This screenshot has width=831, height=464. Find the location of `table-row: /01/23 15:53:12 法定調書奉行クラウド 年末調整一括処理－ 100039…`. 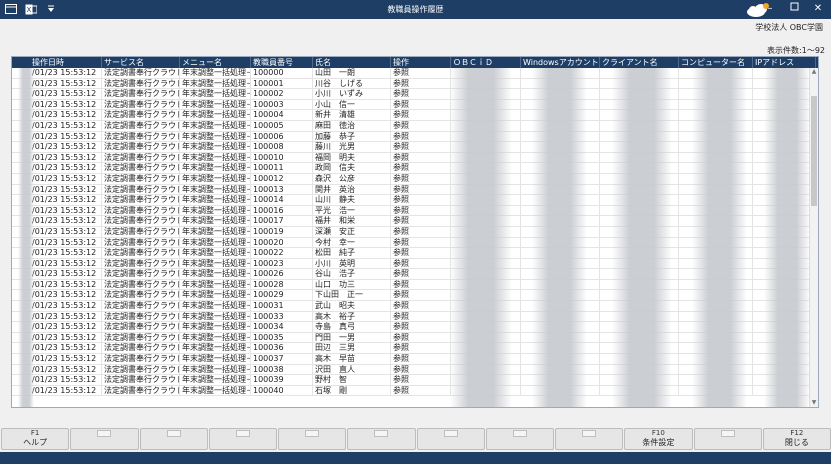

table-row: /01/23 15:53:12 法定調書奉行クラウド 年末調整一括処理－ 100039… is located at coordinates (415, 380).